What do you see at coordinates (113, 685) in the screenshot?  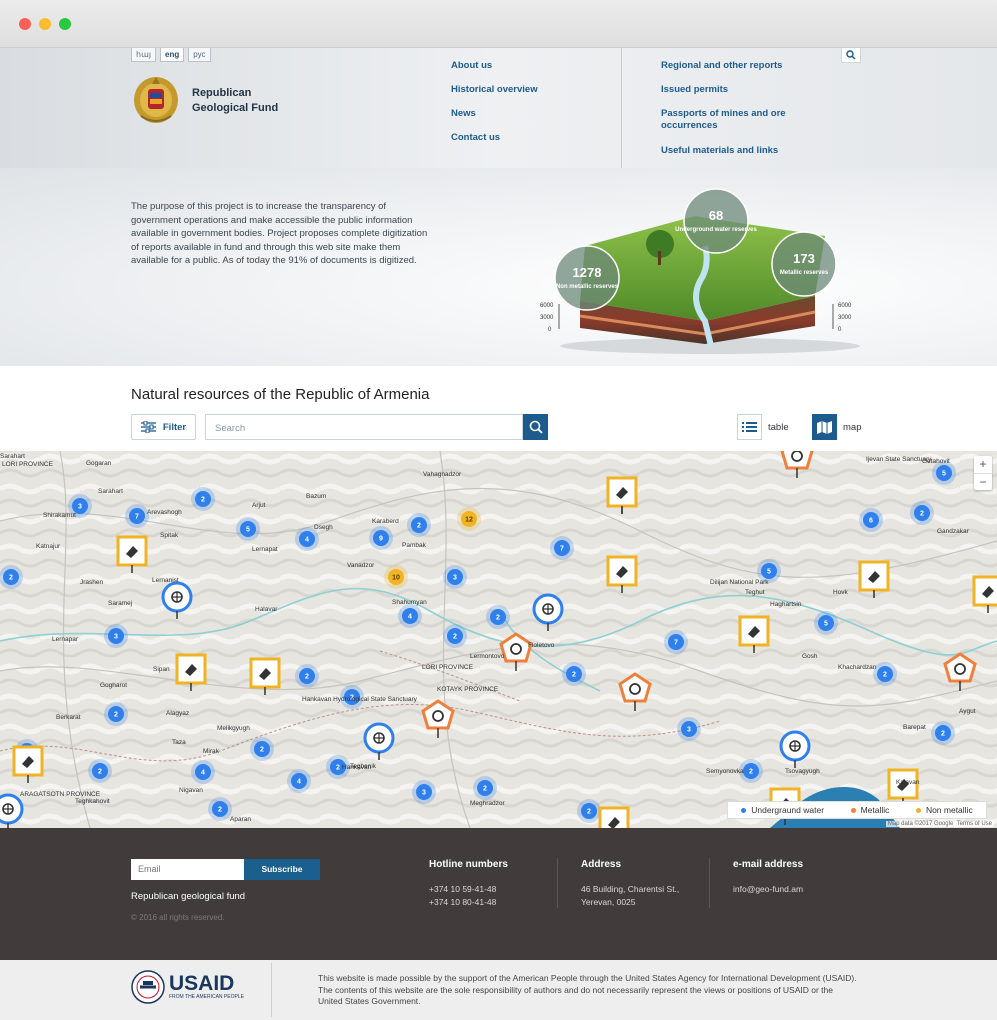 I see `map-place-label: Gogharot` at bounding box center [113, 685].